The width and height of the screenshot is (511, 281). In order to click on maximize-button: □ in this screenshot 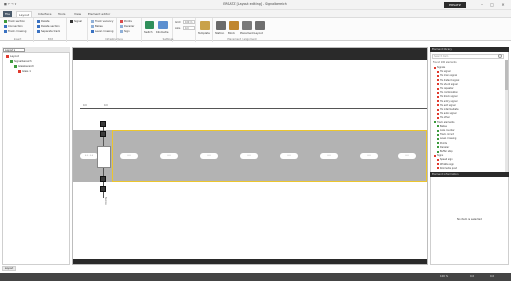, I will do `click(492, 4)`.